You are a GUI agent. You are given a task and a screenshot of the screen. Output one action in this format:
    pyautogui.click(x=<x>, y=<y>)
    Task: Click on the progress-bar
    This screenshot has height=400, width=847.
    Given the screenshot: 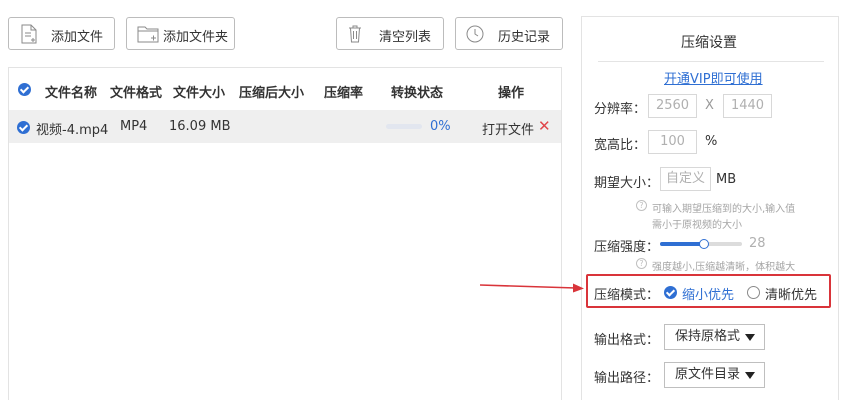 What is the action you would take?
    pyautogui.click(x=404, y=126)
    